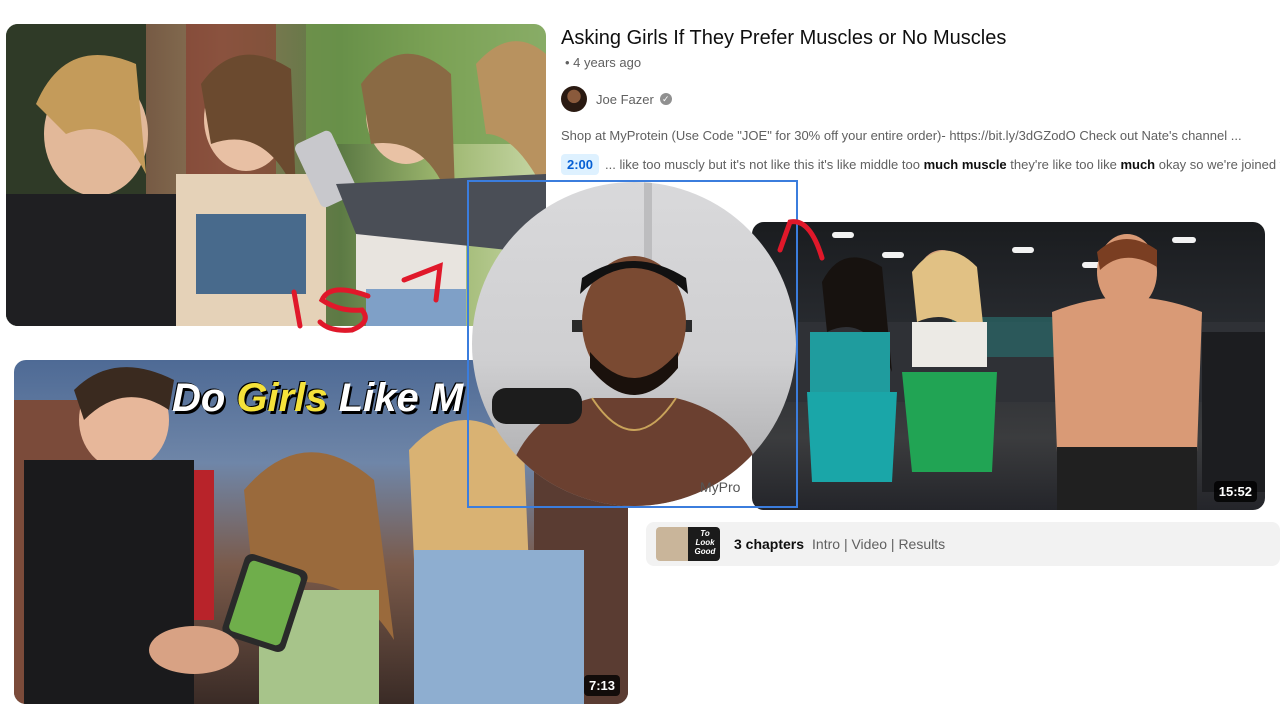 This screenshot has width=1280, height=720. Describe the element at coordinates (1235, 491) in the screenshot. I see `duration-badge: 15:52` at that location.